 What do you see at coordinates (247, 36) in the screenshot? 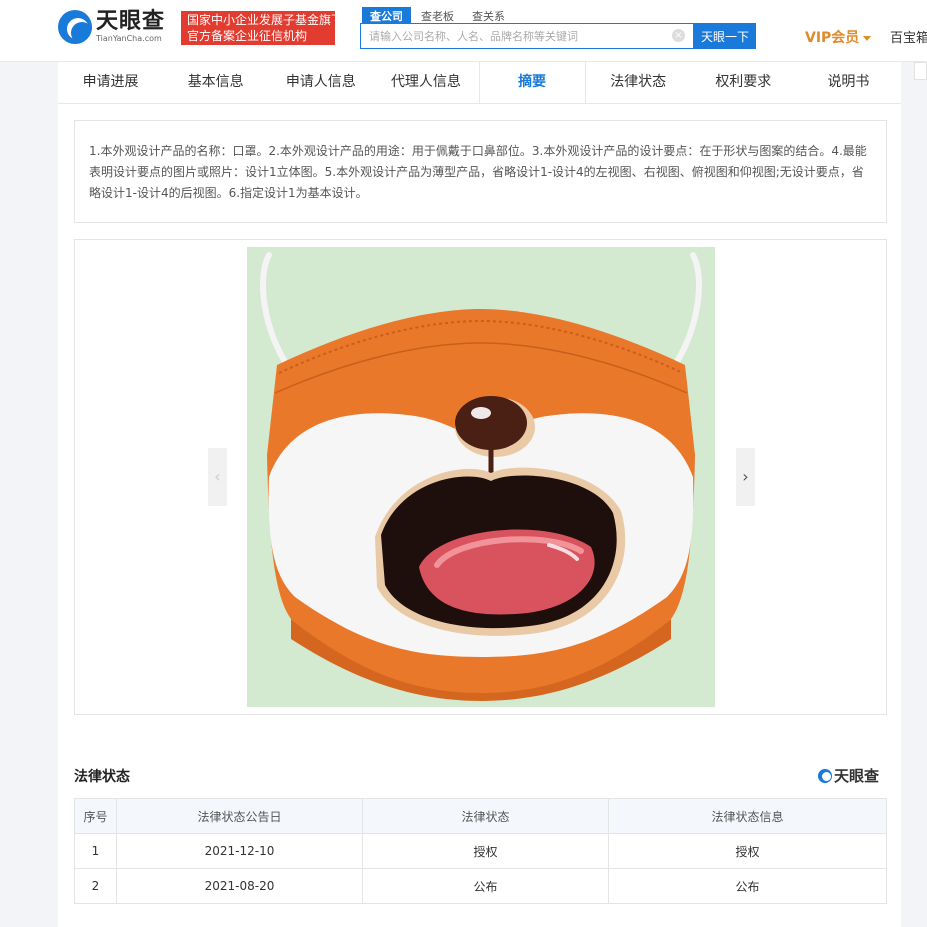
I see `badge-line-2: 官方备案企业征信机构` at bounding box center [247, 36].